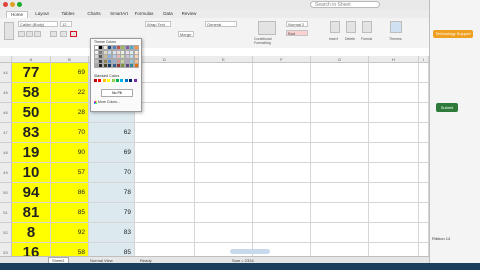 The image size is (480, 270). Describe the element at coordinates (117, 93) in the screenshot. I see `no-fill-button: No Fill` at that location.